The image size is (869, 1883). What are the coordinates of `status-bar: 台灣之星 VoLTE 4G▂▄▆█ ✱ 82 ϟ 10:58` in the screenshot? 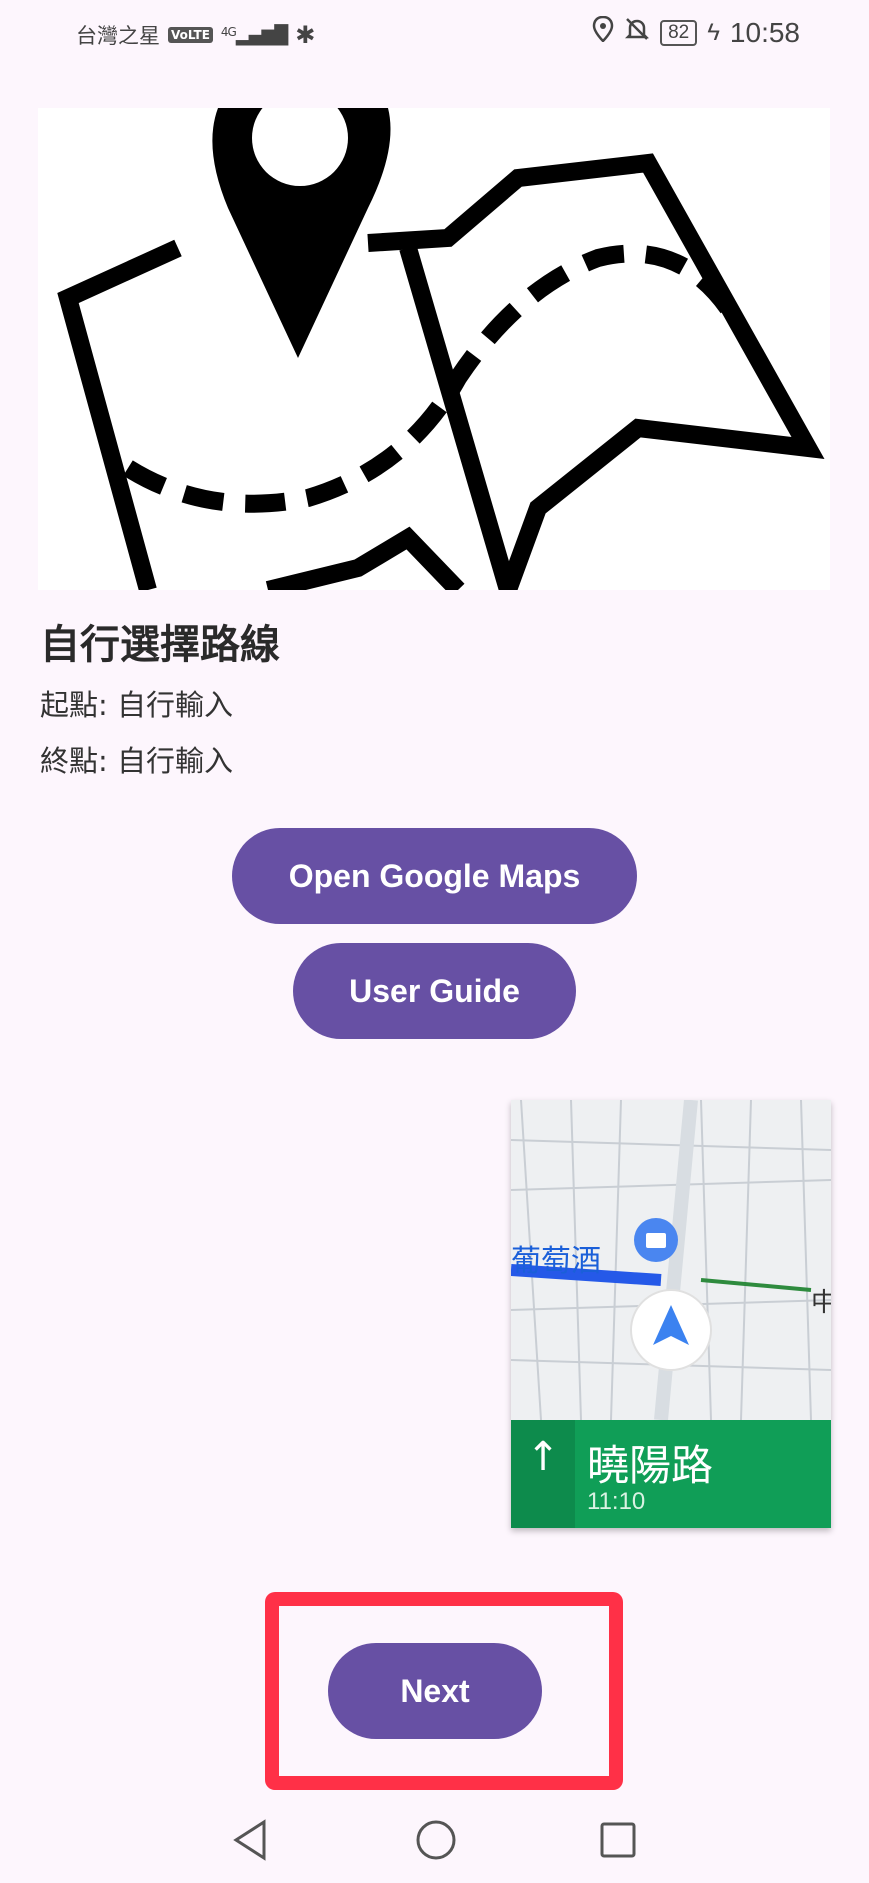 It's located at (434, 35).